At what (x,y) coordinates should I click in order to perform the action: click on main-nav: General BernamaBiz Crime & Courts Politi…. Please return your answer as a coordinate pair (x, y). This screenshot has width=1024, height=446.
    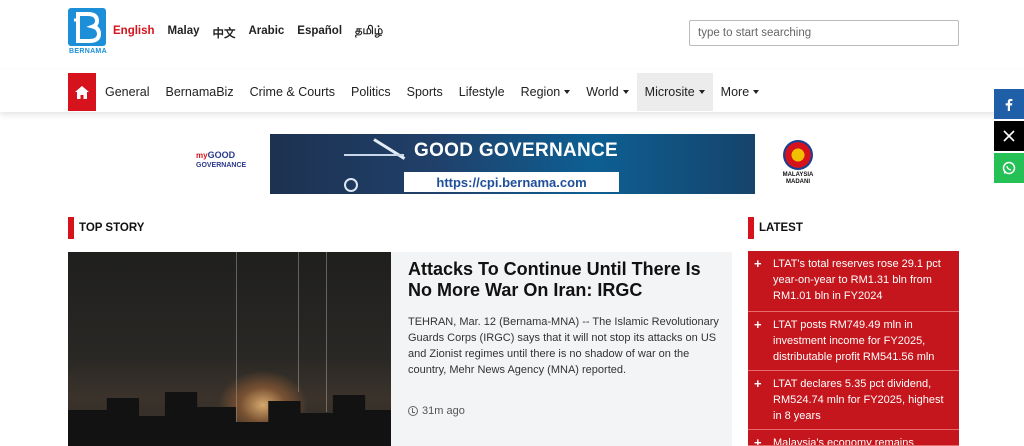
    Looking at the image, I should click on (417, 92).